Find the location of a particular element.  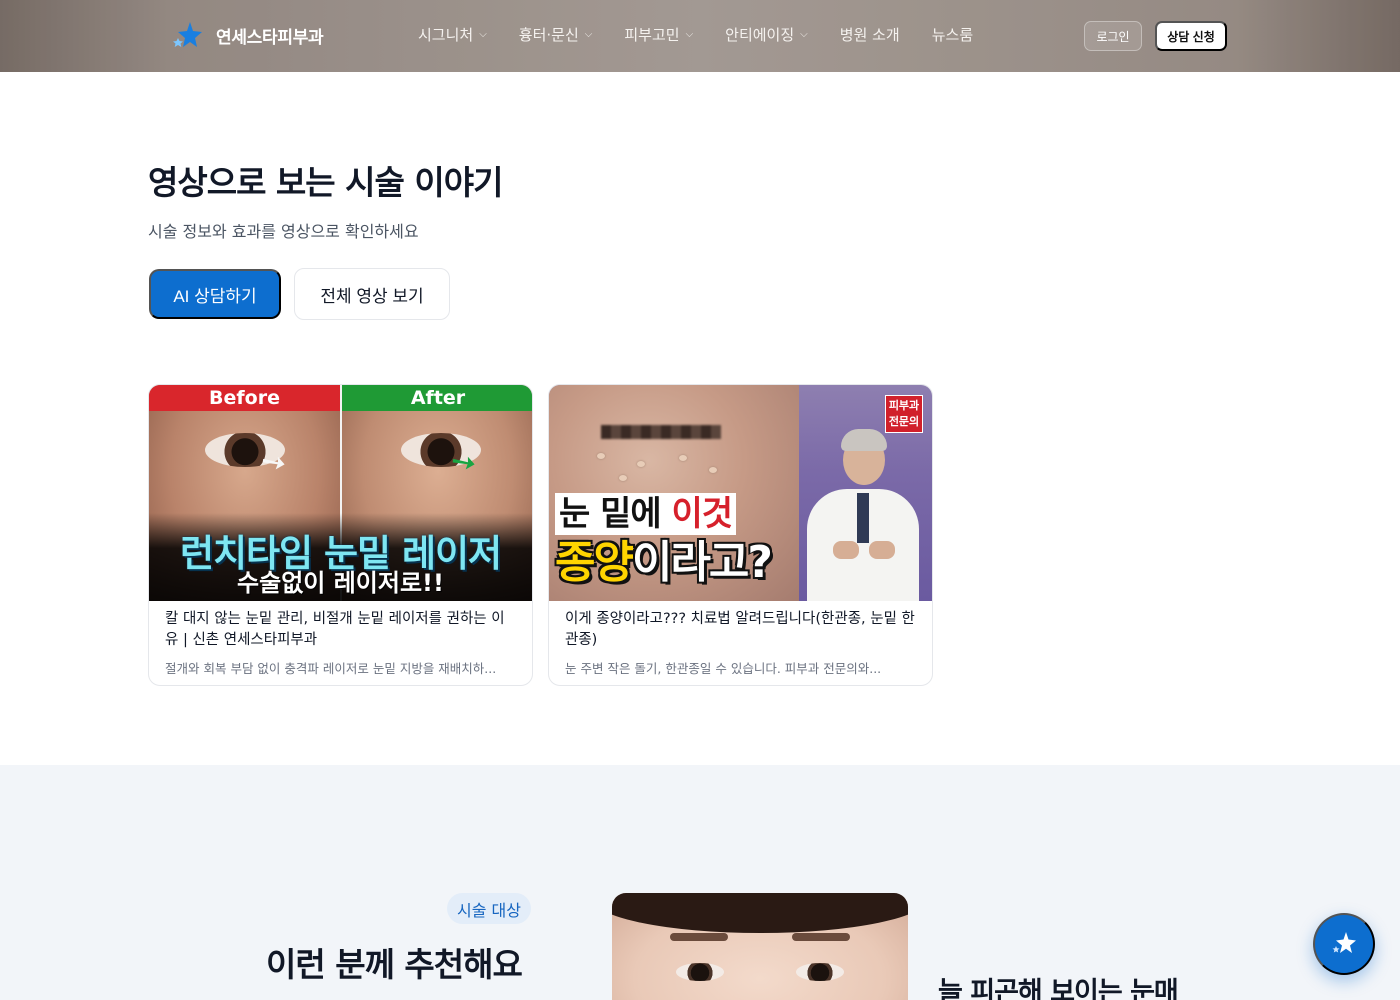

nav-item-scar-tattoo: 흉터·문신 ⌵ is located at coordinates (556, 34).